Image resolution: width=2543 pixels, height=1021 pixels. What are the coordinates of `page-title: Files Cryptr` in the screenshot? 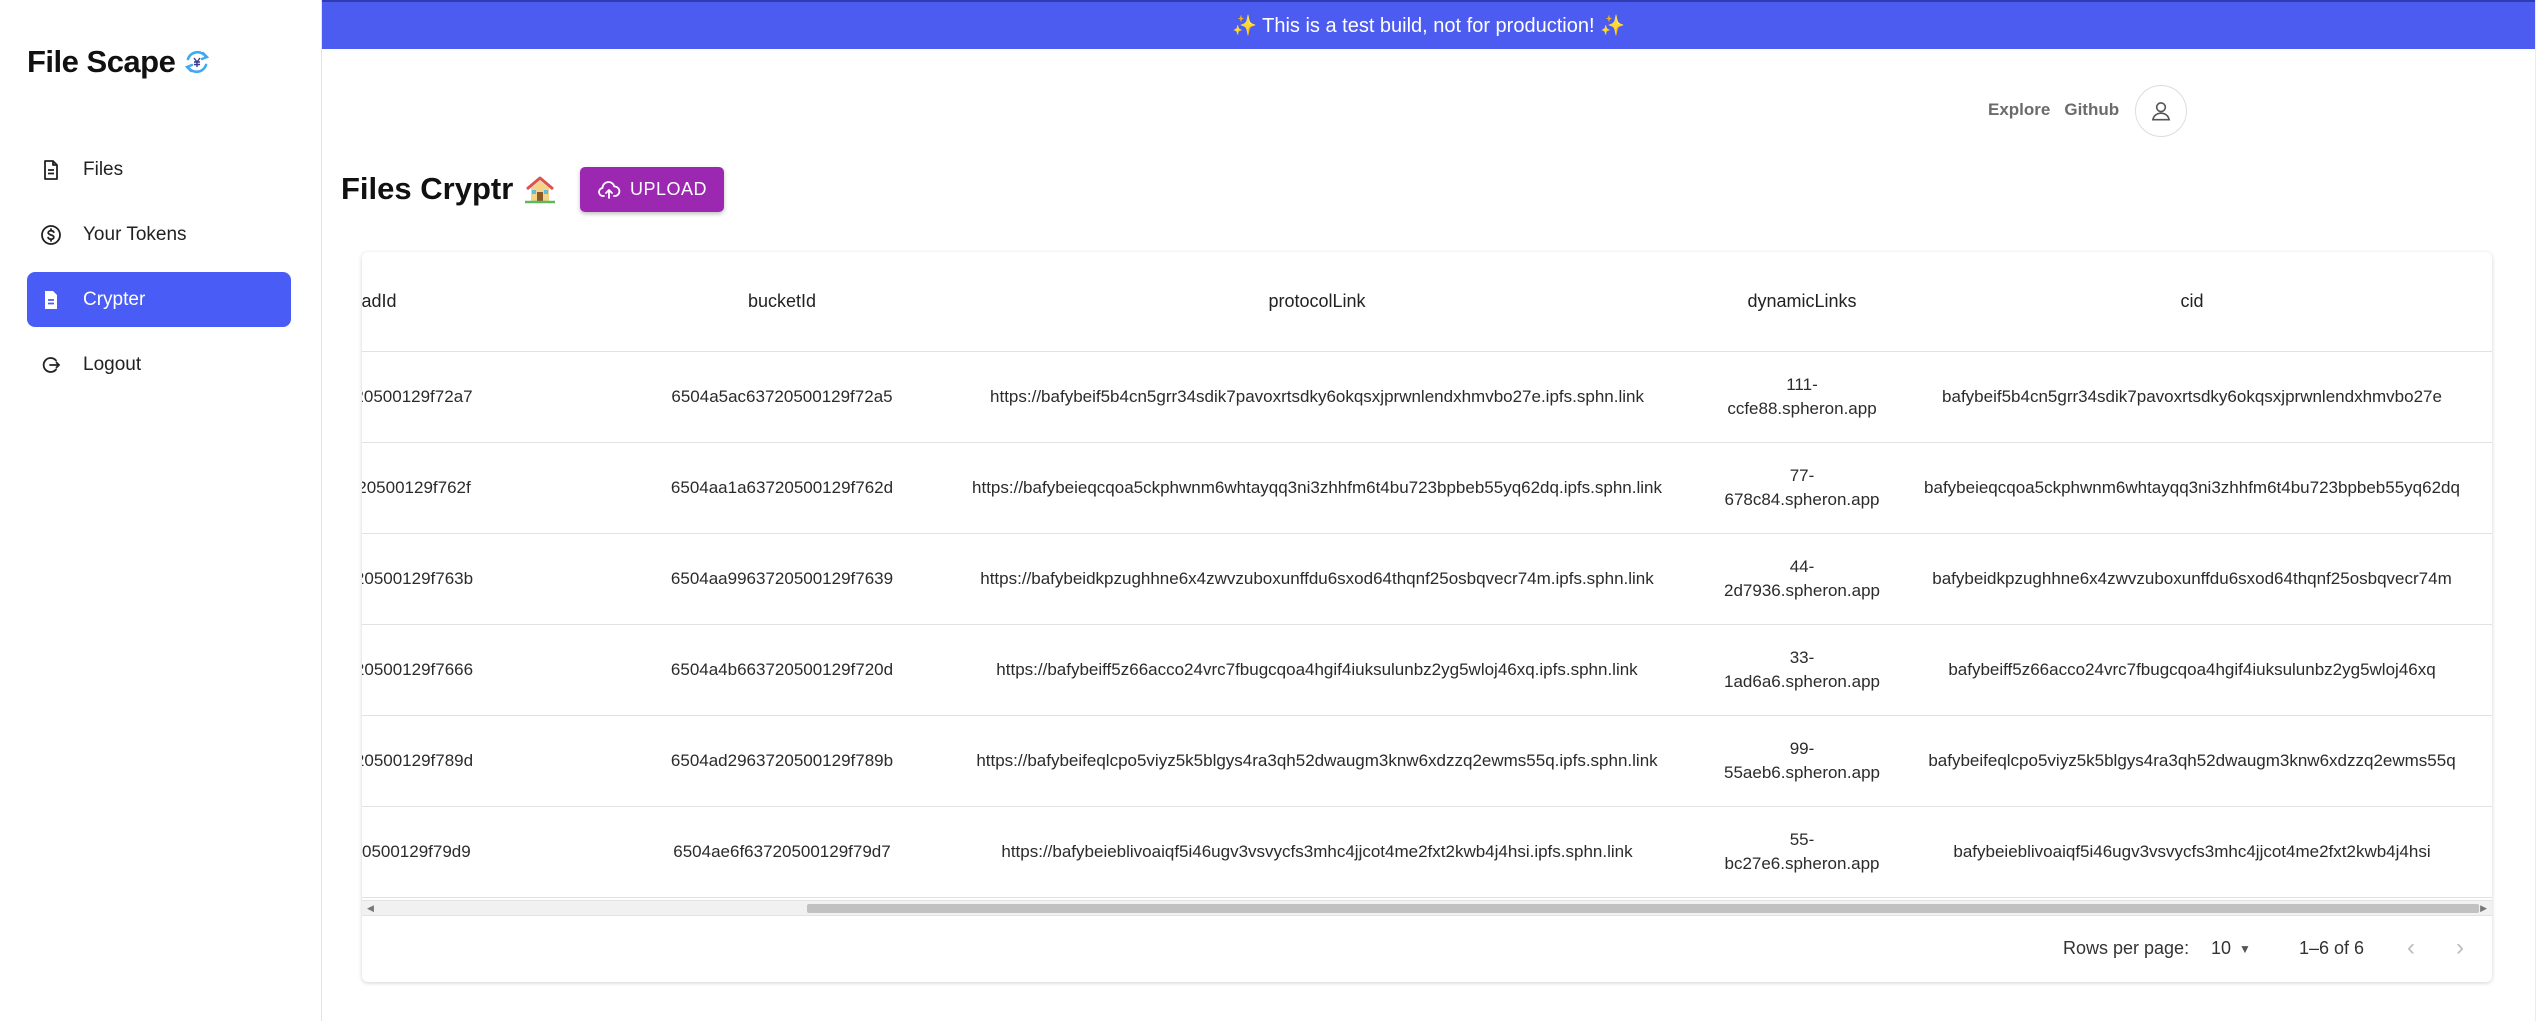 It's located at (449, 189).